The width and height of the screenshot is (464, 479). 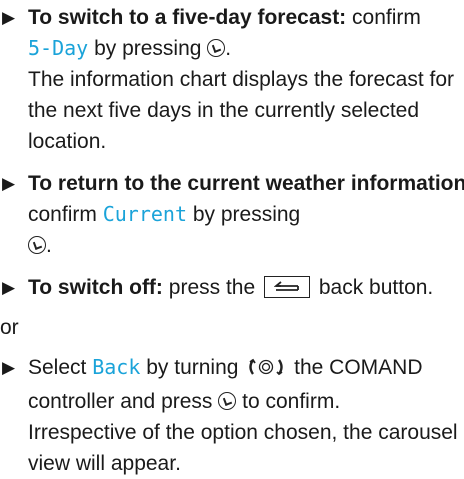 I want to click on step-switch-off-title: To switch off:, so click(x=95, y=287).